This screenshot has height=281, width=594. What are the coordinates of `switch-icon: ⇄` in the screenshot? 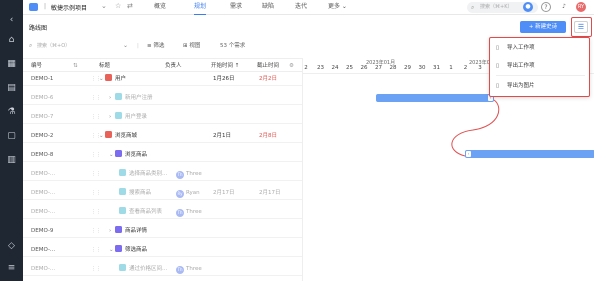 It's located at (130, 6).